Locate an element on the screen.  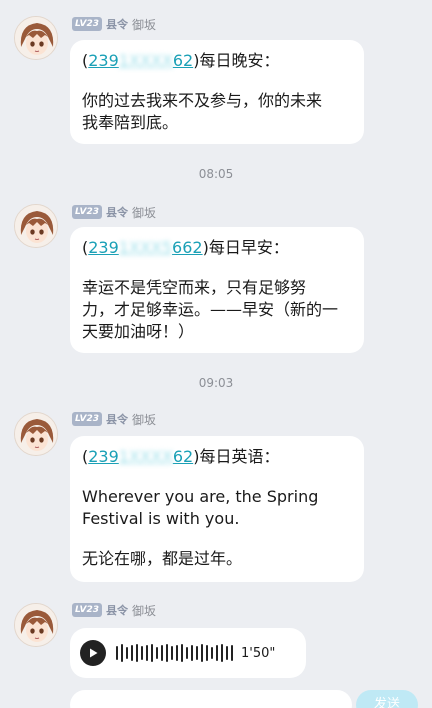
qq-number-blurred: 1XXX5 is located at coordinates (145, 247).